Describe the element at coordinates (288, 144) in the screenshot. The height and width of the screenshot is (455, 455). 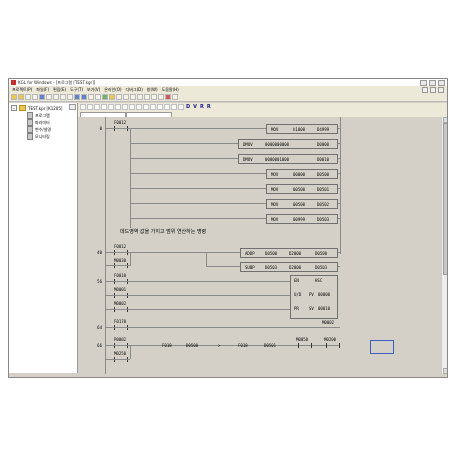
I see `instruction-block: DMOV 0000000000 D0000` at that location.